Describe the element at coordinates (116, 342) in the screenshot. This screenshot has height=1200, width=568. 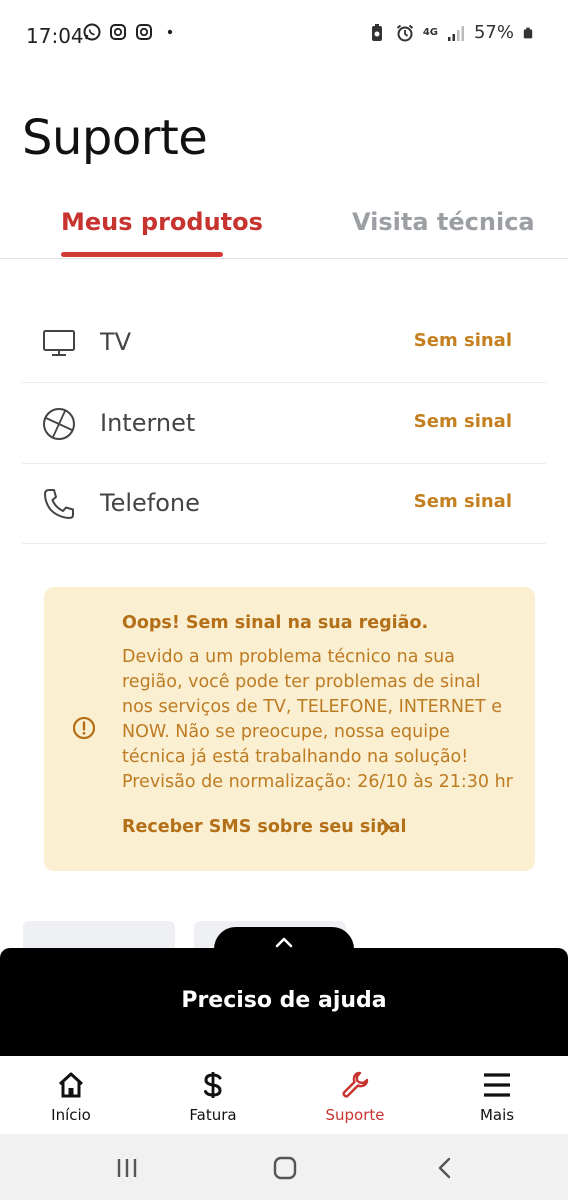
I see `product-label: TV` at that location.